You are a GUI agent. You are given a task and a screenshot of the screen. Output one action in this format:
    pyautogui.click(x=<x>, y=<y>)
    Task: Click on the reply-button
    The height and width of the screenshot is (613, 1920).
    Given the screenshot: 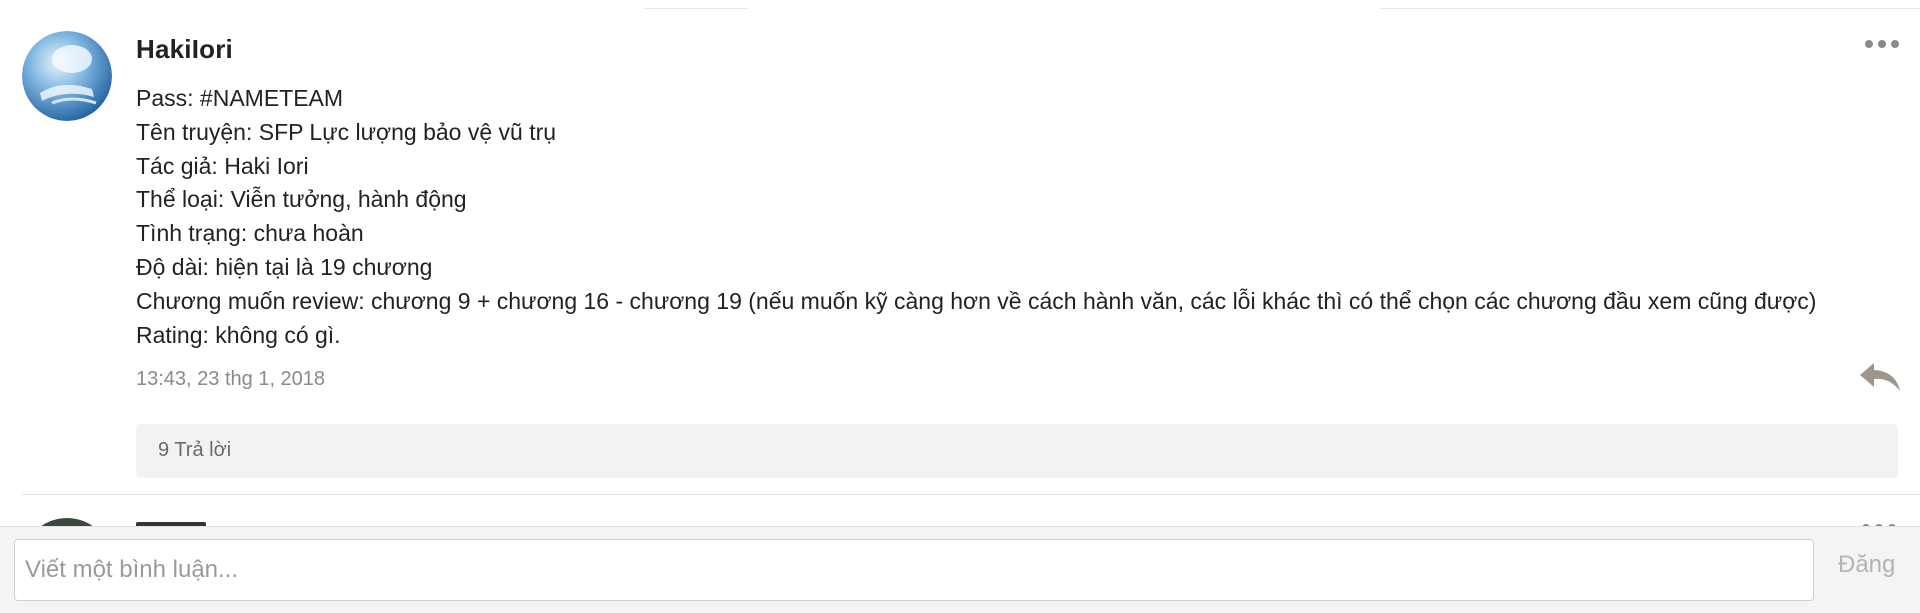 What is the action you would take?
    pyautogui.click(x=1880, y=377)
    